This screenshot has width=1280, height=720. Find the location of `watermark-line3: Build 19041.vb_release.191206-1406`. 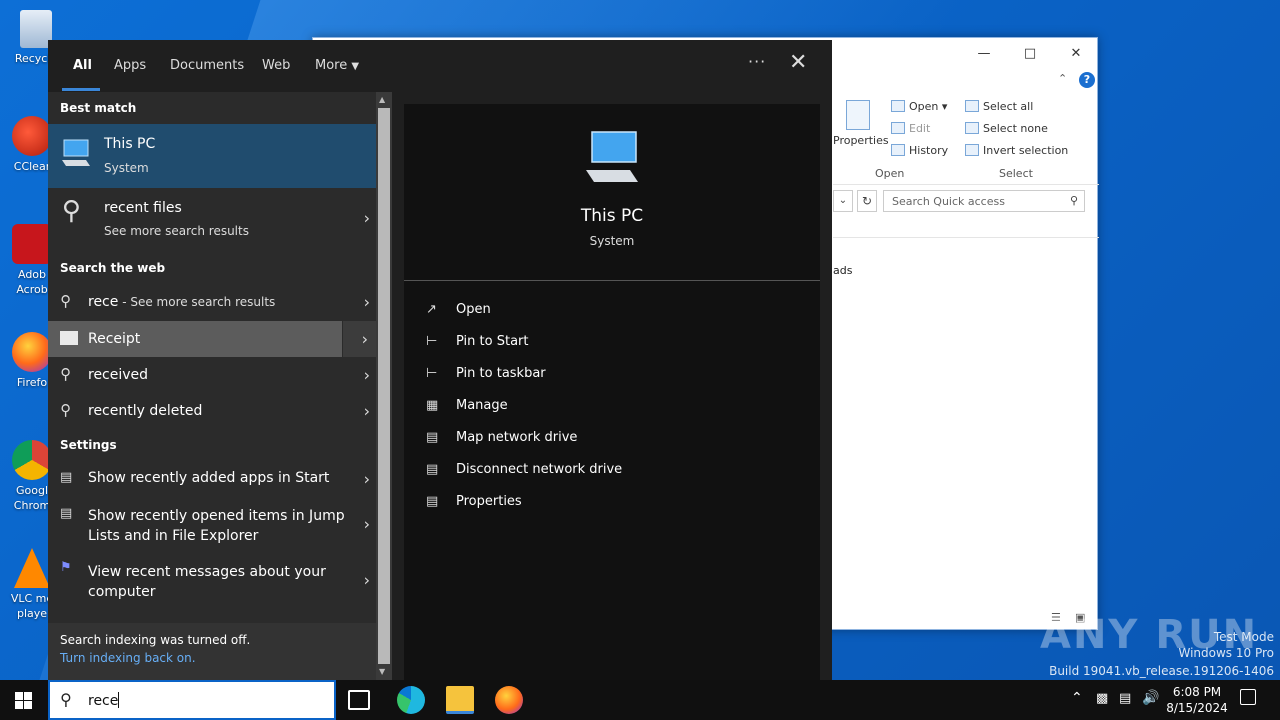

watermark-line3: Build 19041.vb_release.191206-1406 is located at coordinates (1161, 671).